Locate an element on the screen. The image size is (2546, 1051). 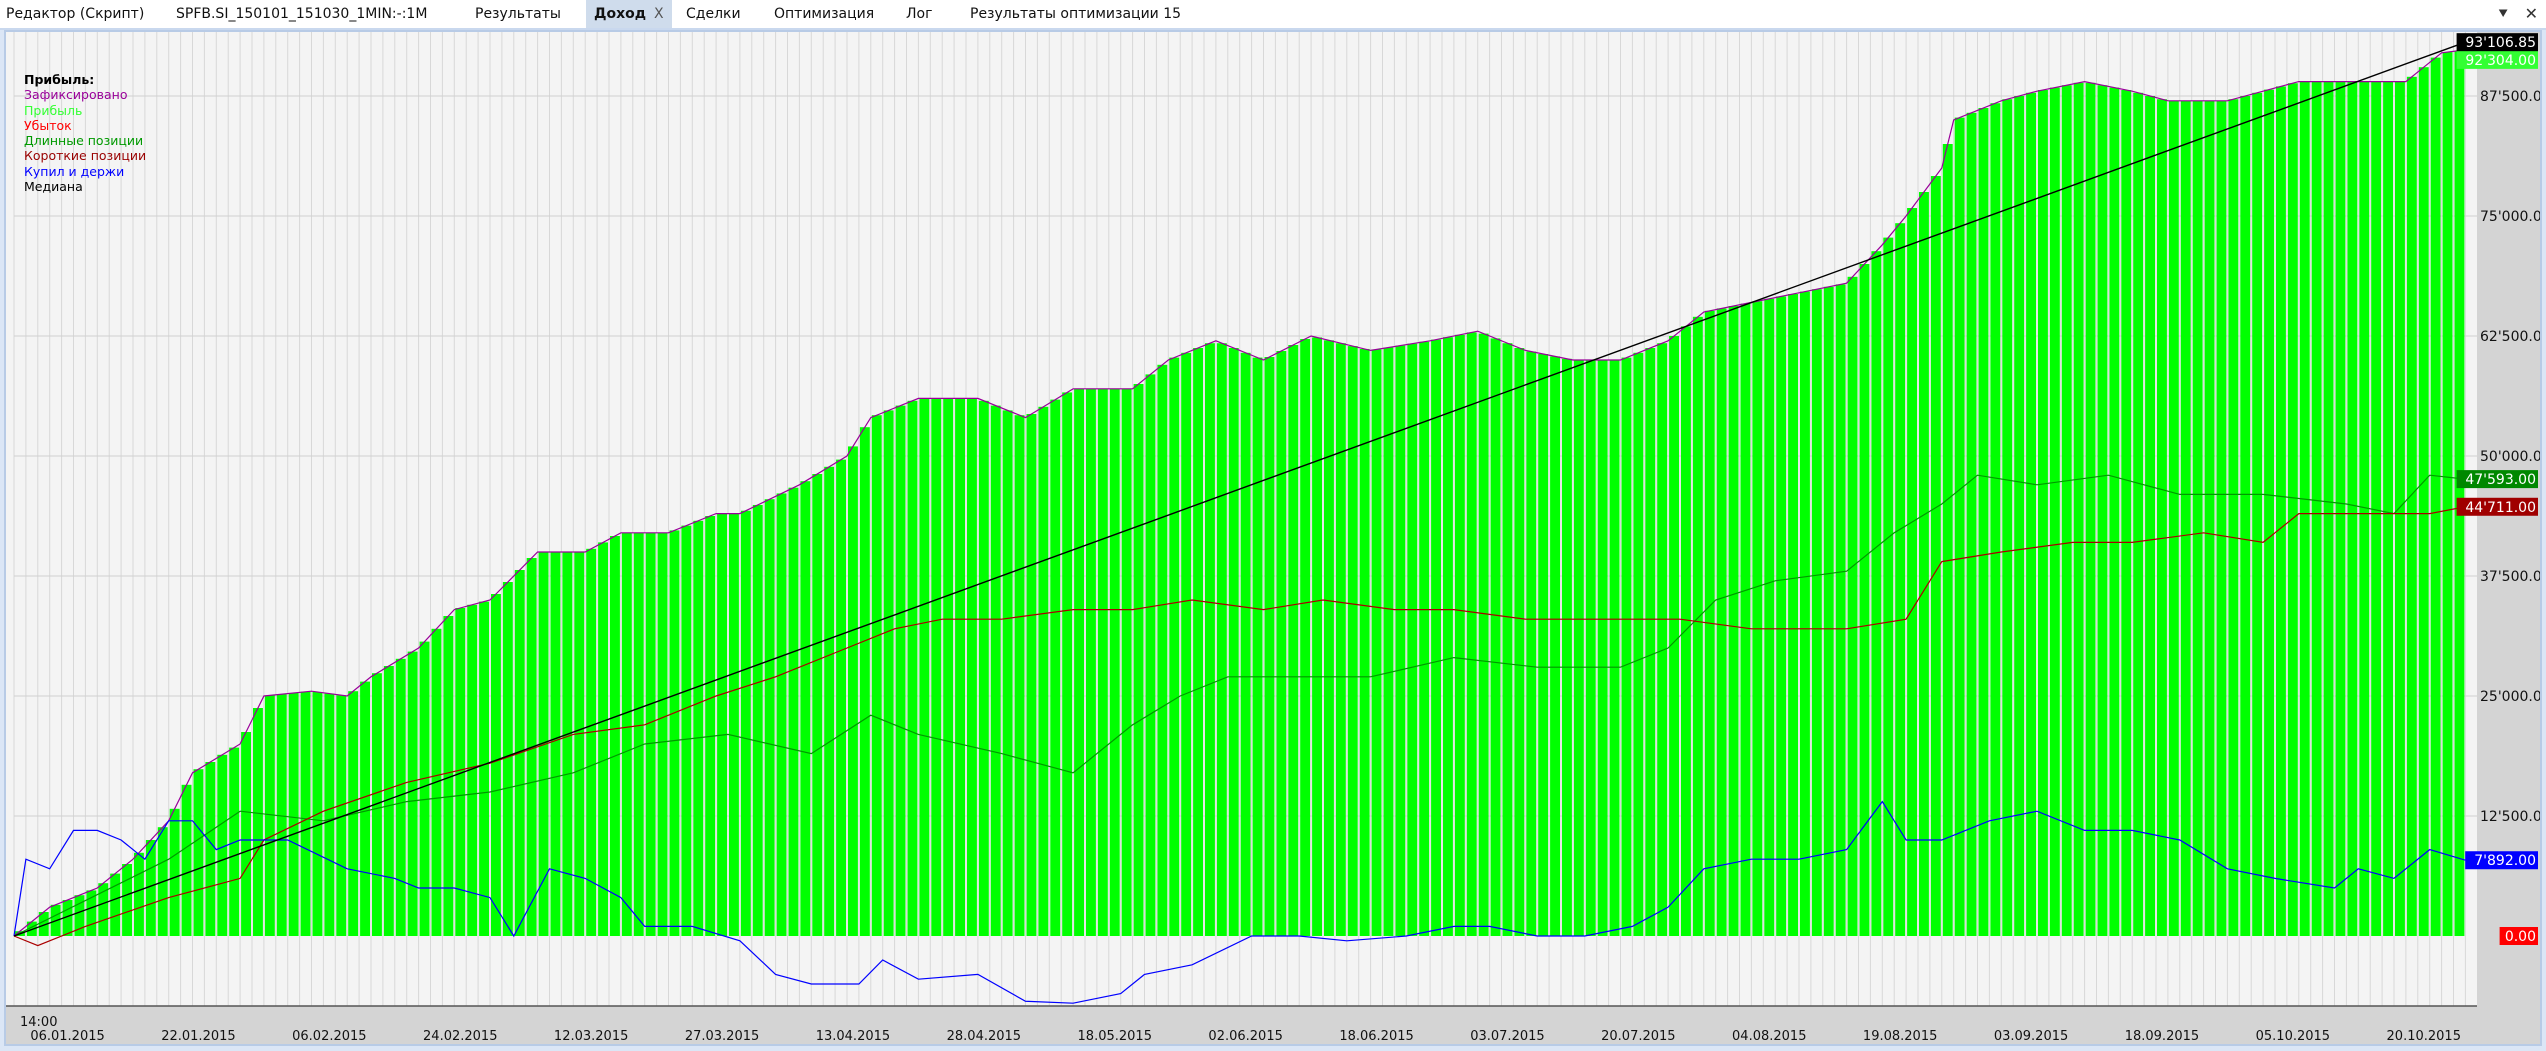
tab-optimization: Оптимизация is located at coordinates (824, 14).